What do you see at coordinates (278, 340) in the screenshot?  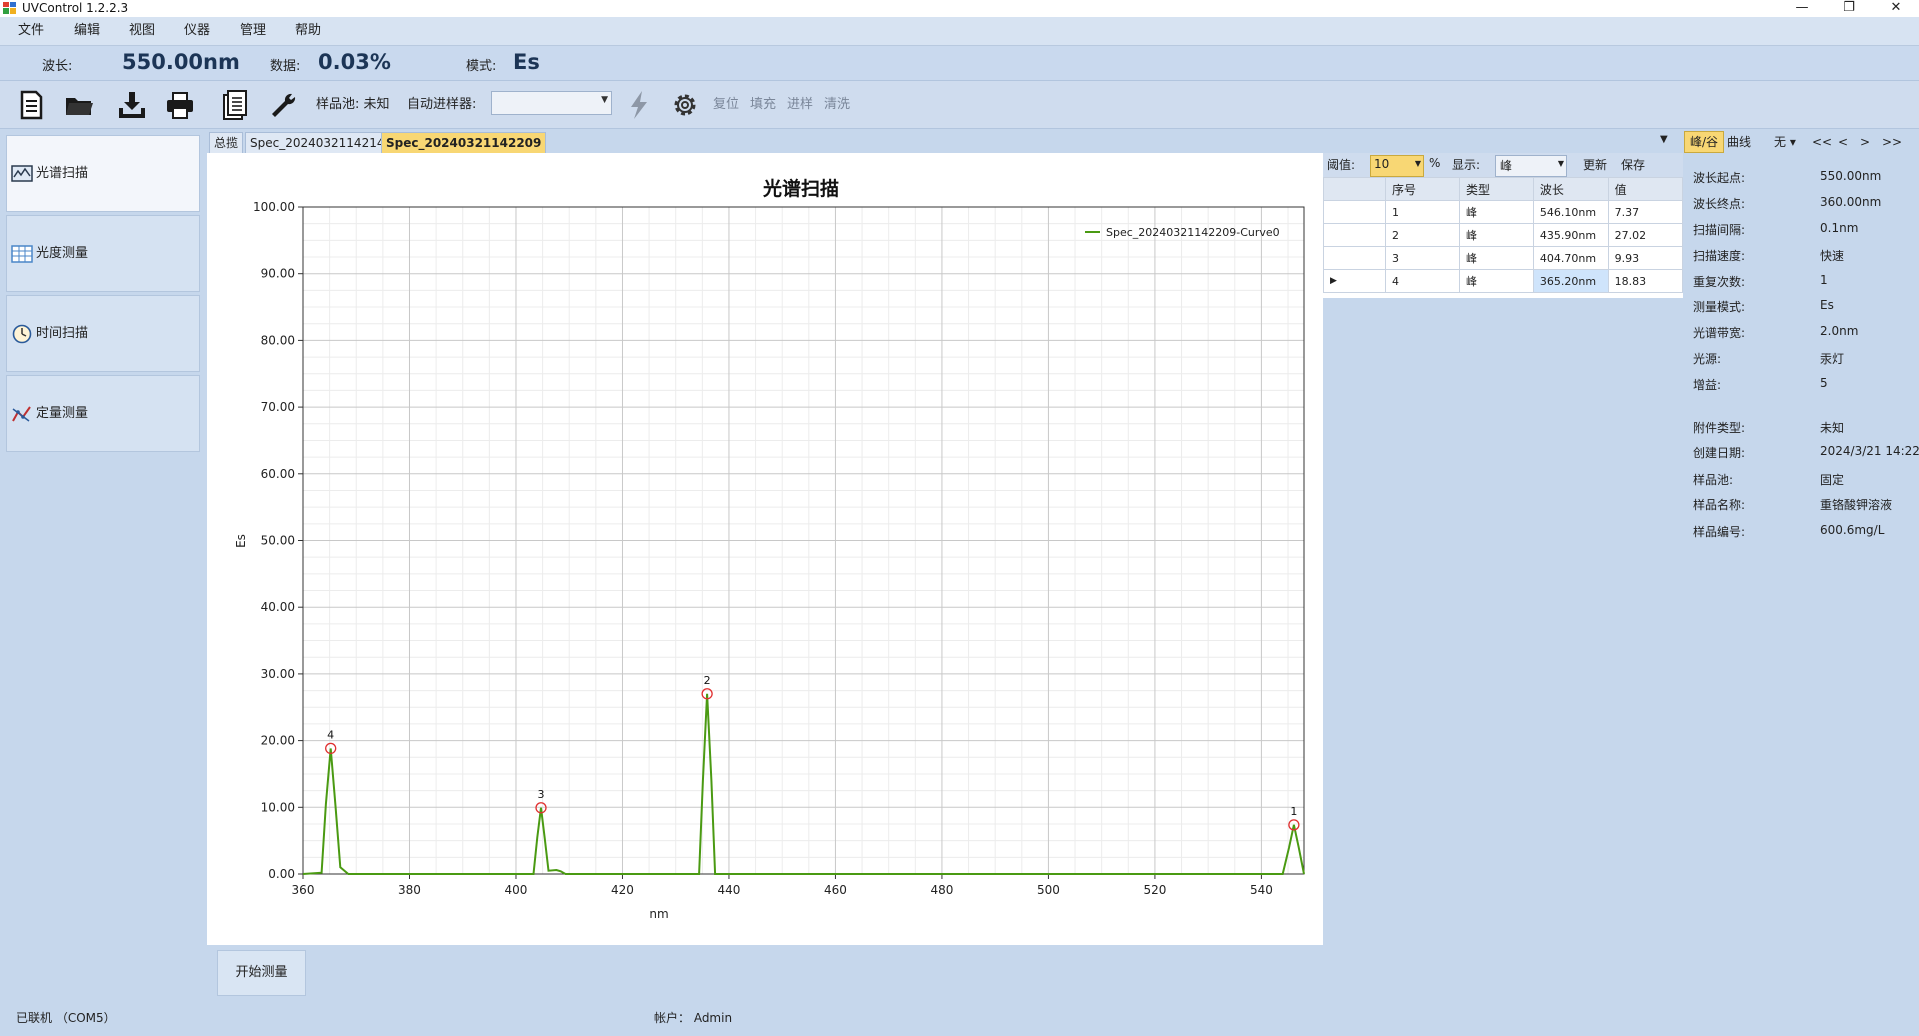 I see `y-tick-label: 80.00` at bounding box center [278, 340].